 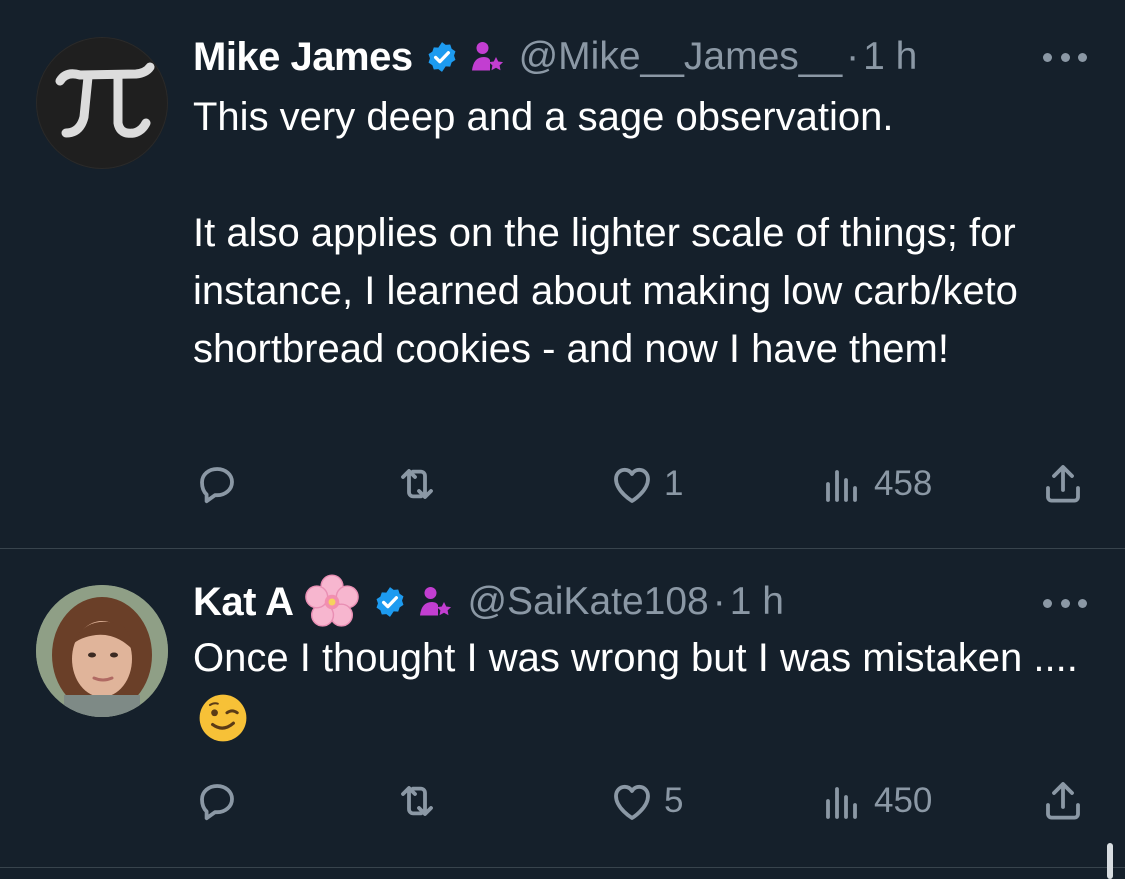 What do you see at coordinates (1110, 861) in the screenshot?
I see `scrollbar` at bounding box center [1110, 861].